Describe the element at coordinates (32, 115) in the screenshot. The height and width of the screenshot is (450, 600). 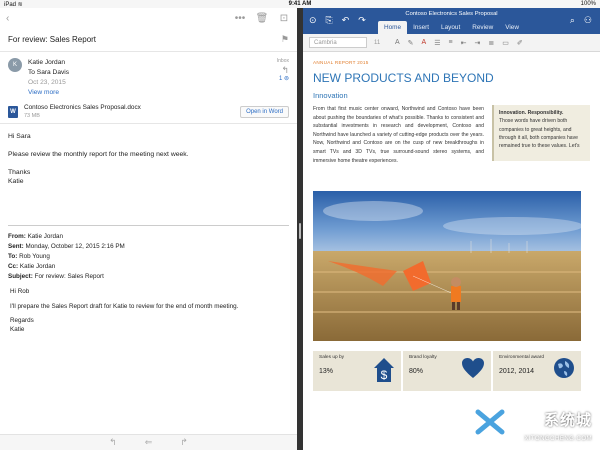
I see `attachment-size: 73 MB` at that location.